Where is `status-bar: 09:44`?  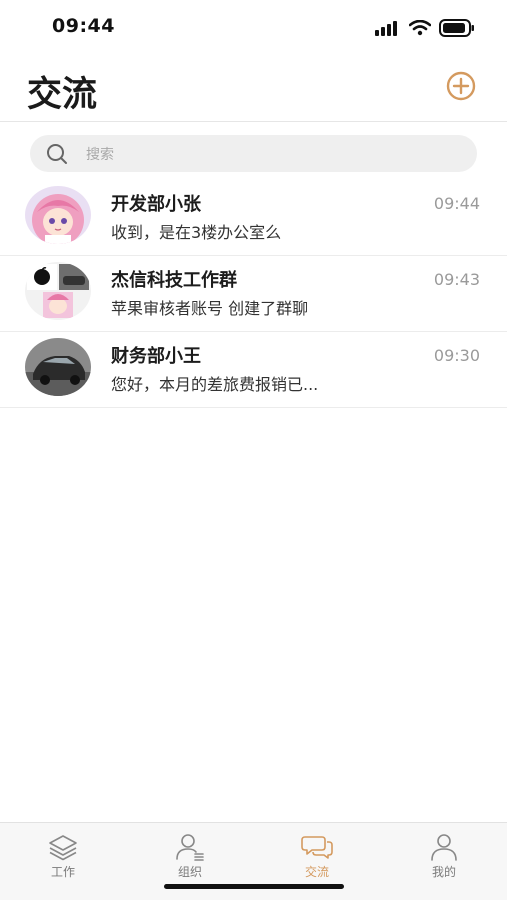
status-bar: 09:44 is located at coordinates (253, 28).